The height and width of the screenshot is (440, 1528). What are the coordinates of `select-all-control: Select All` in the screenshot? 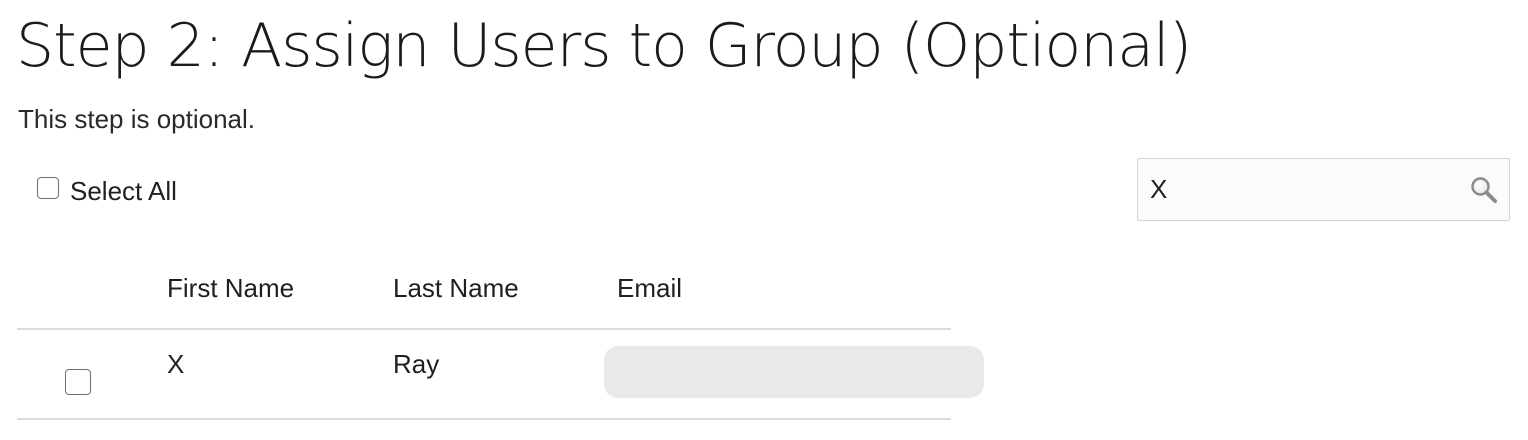 It's located at (107, 191).